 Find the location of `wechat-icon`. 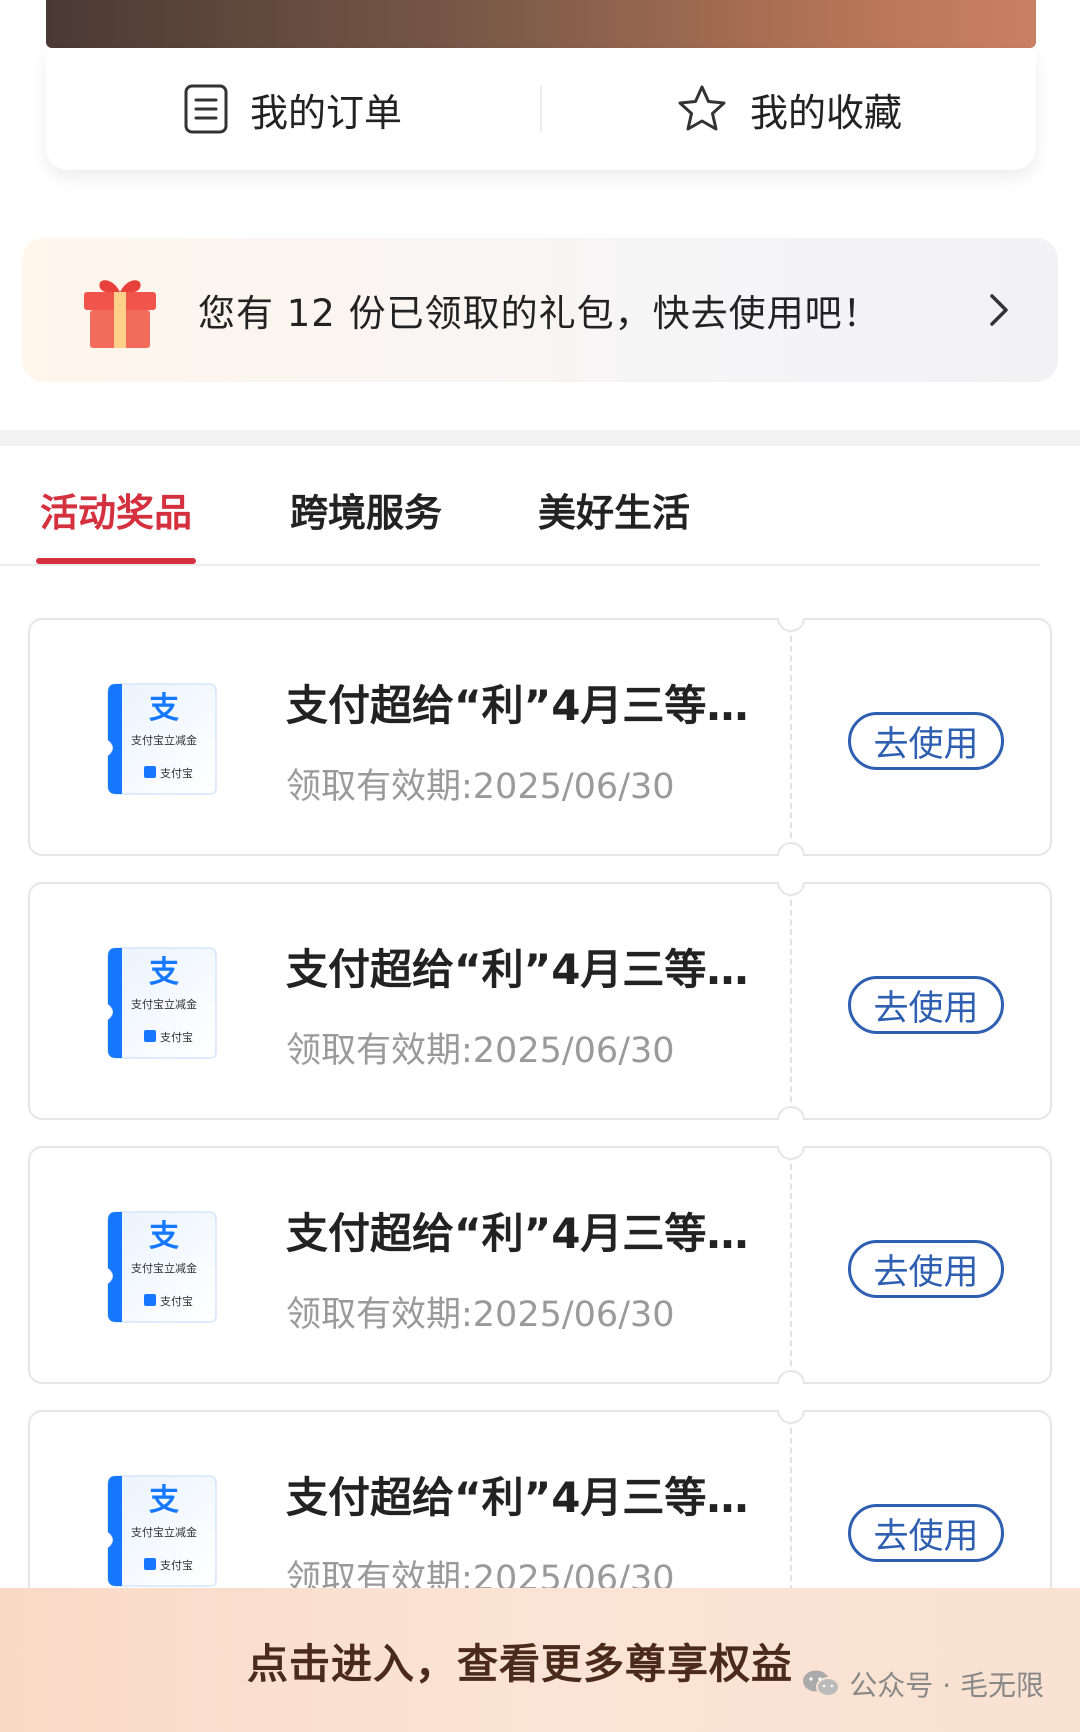

wechat-icon is located at coordinates (822, 1683).